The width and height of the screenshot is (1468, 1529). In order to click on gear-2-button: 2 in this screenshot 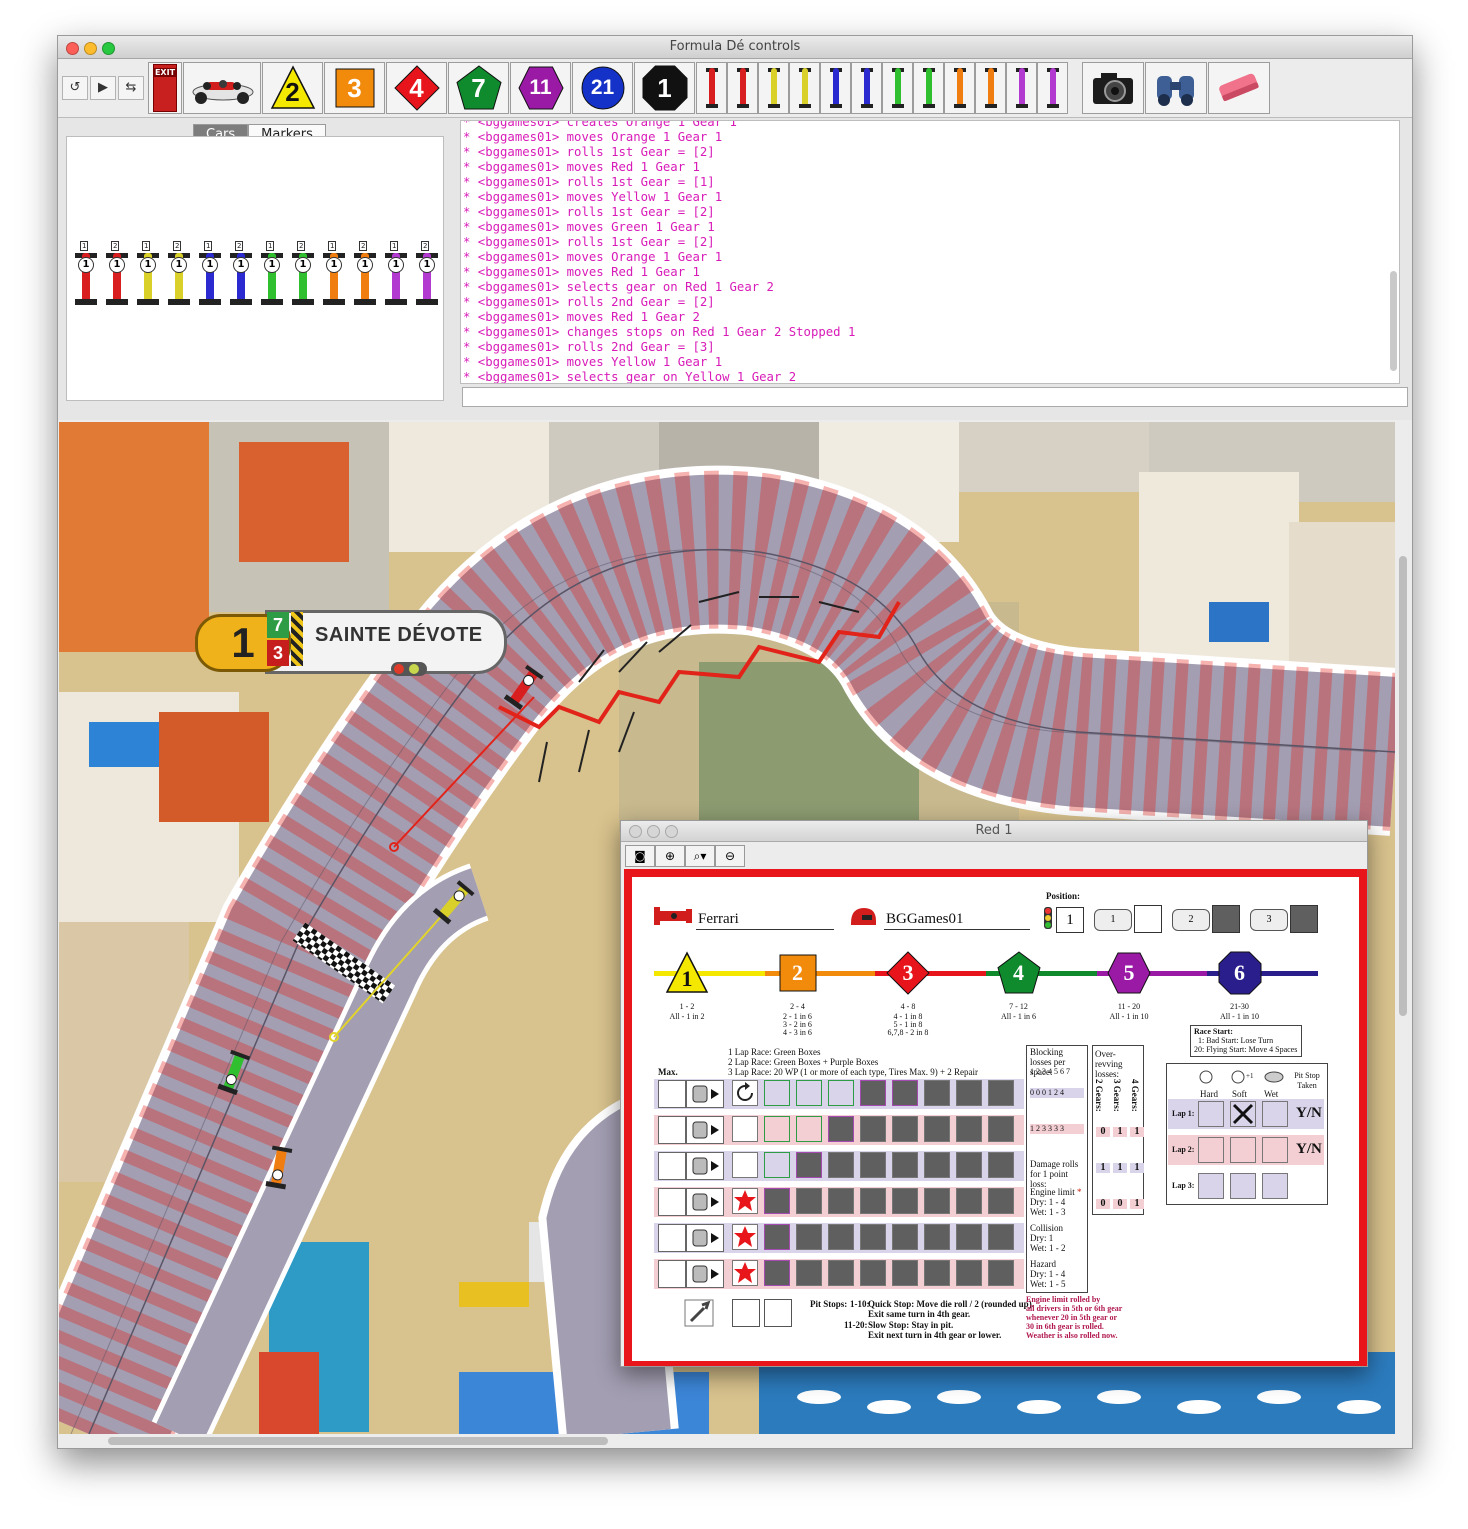, I will do `click(798, 973)`.